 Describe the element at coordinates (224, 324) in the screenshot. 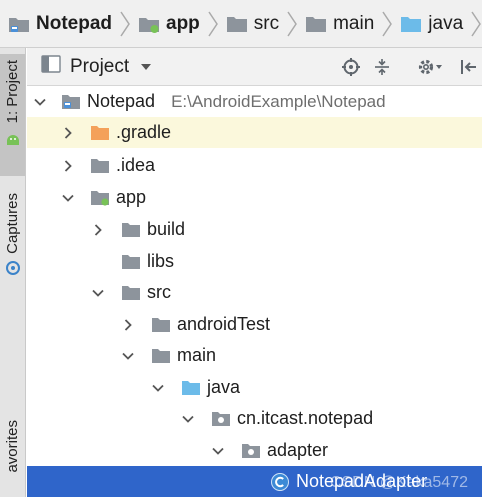

I see `tree-row-label: androidTest` at that location.